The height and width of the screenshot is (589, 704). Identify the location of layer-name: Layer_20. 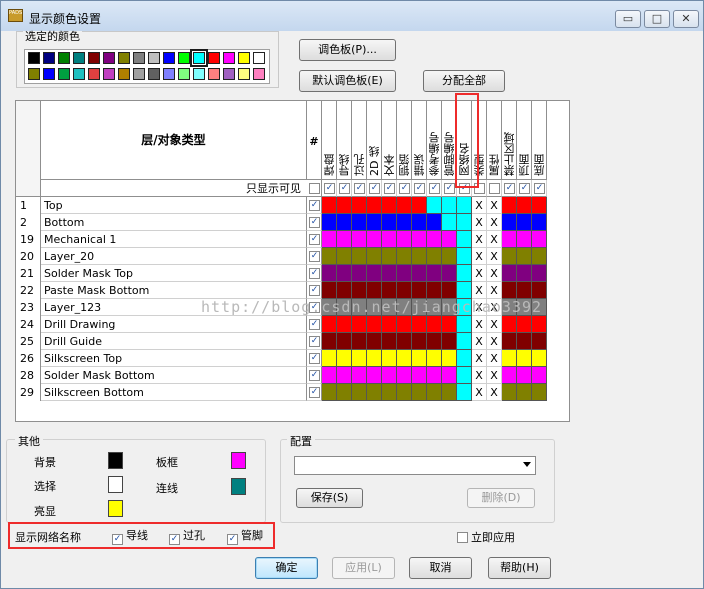
(174, 256).